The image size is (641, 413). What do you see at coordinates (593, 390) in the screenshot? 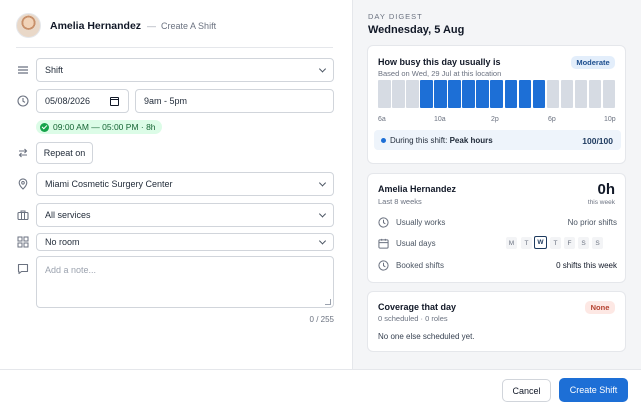
I see `create-shift-button: Create Shift` at bounding box center [593, 390].